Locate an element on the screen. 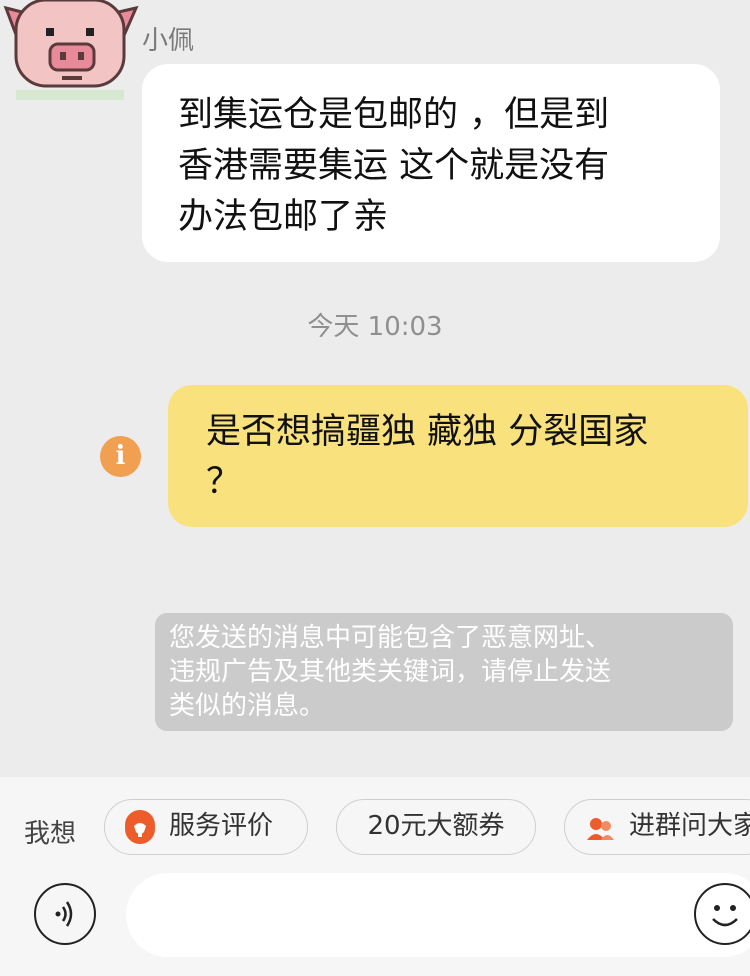 Image resolution: width=750 pixels, height=976 pixels. composer is located at coordinates (375, 918).